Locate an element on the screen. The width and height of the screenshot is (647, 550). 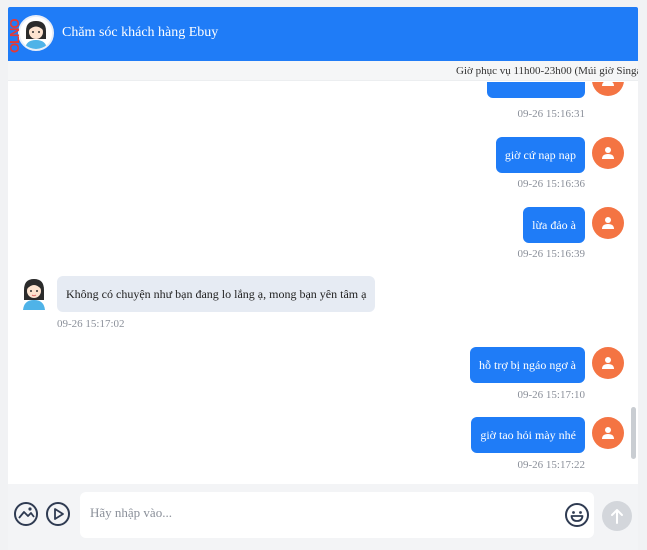
chat-header: Chăm sóc khách hàng Ebuy is located at coordinates (323, 34).